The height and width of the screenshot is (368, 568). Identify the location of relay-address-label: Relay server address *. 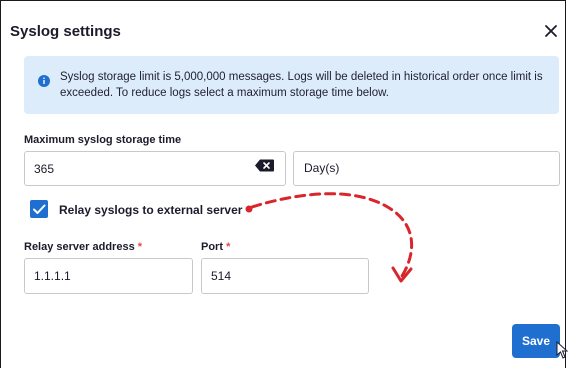
(83, 247).